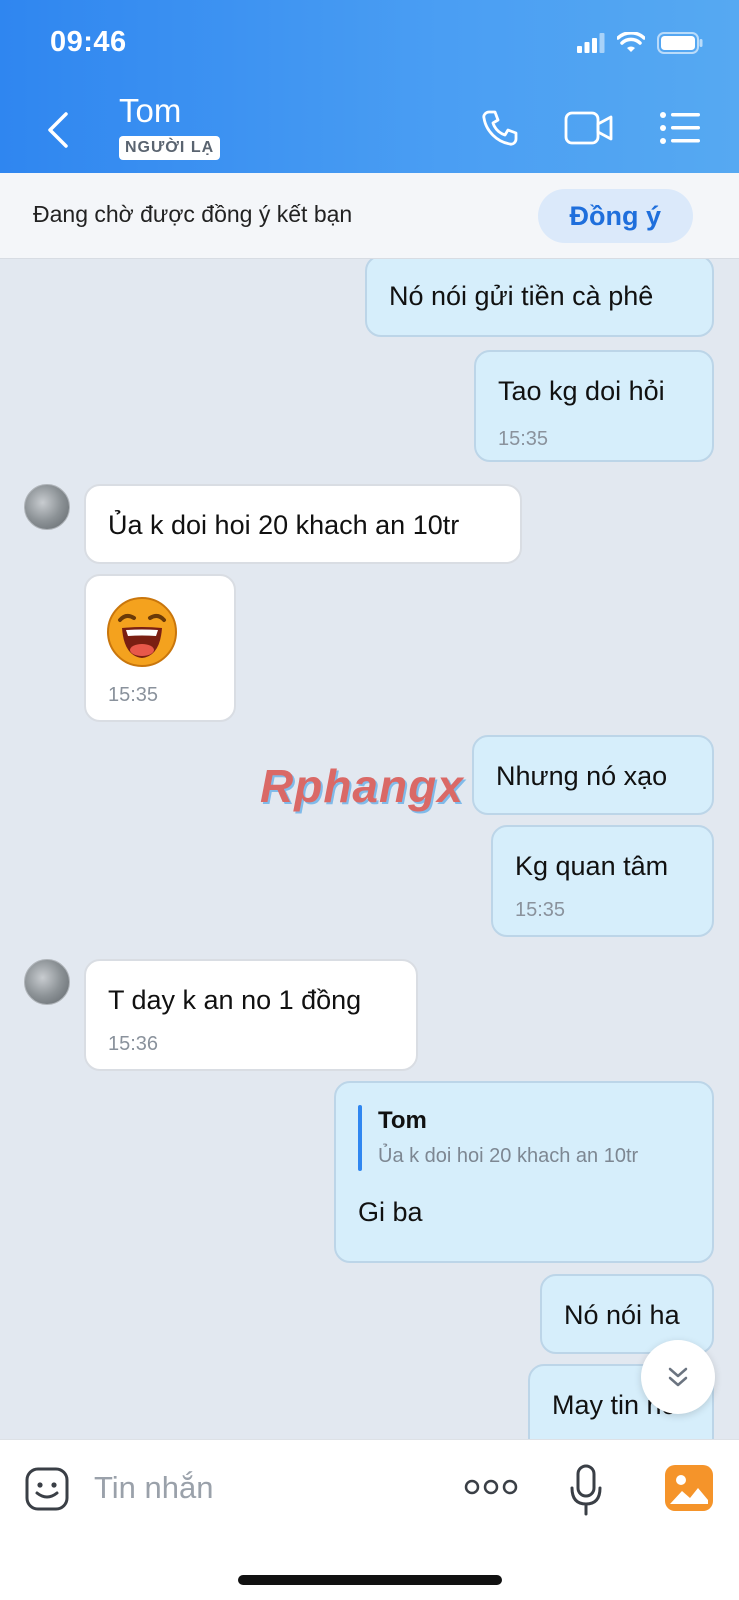 Image resolution: width=739 pixels, height=1600 pixels. What do you see at coordinates (193, 214) in the screenshot?
I see `pending-text: Đang chờ được đồng ý kết bạn` at bounding box center [193, 214].